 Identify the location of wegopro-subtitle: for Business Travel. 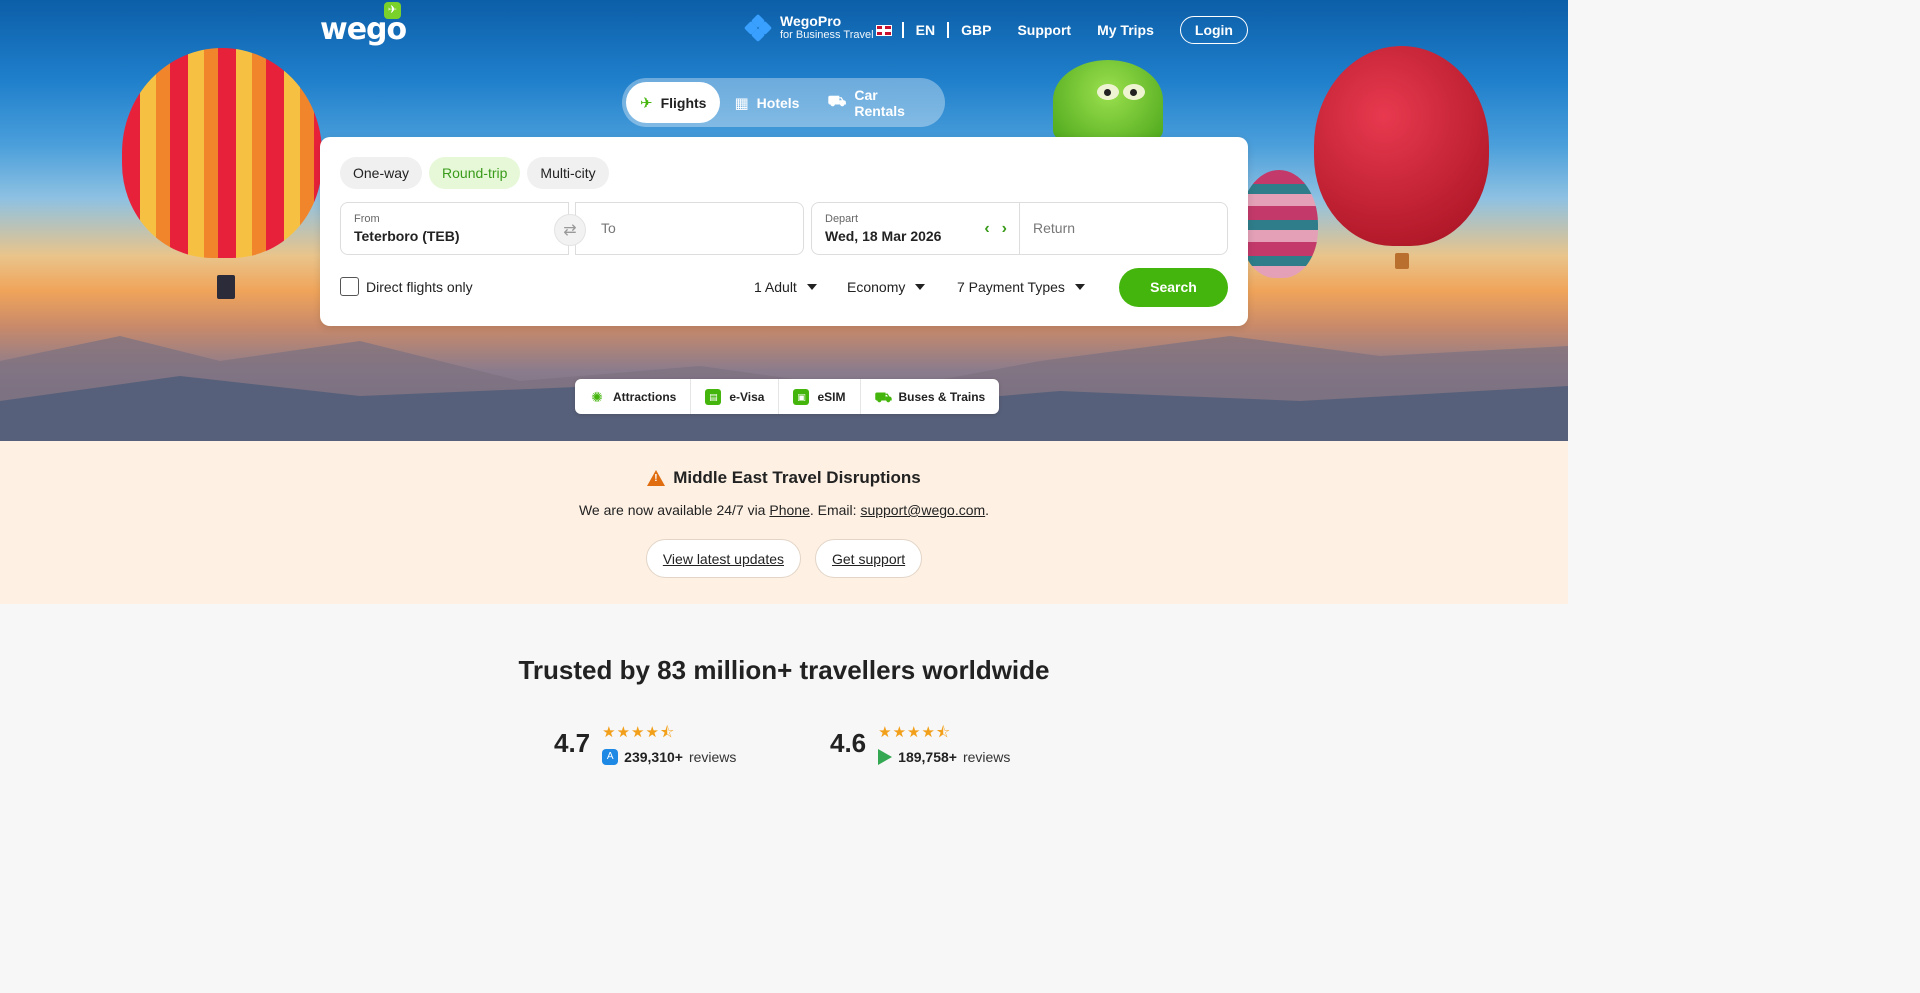
(827, 35).